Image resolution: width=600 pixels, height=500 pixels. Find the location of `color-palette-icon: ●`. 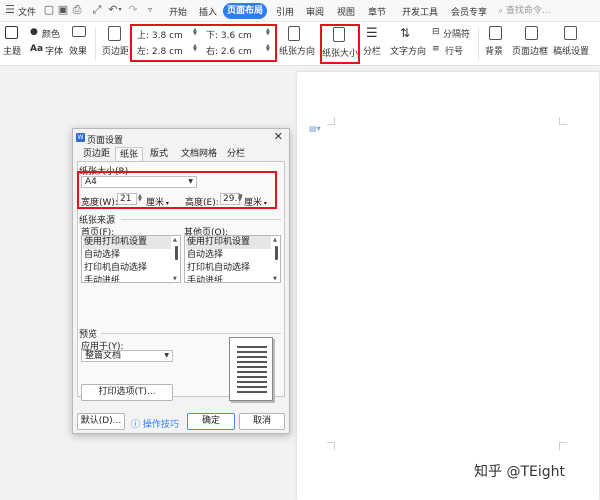

color-palette-icon: ● is located at coordinates (34, 32).